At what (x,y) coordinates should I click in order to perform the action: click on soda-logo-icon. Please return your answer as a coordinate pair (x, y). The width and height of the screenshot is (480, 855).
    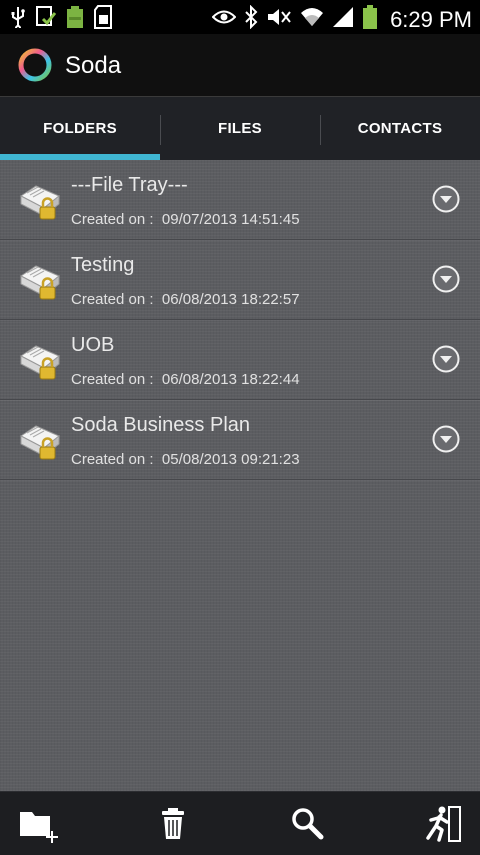
    Looking at the image, I should click on (35, 65).